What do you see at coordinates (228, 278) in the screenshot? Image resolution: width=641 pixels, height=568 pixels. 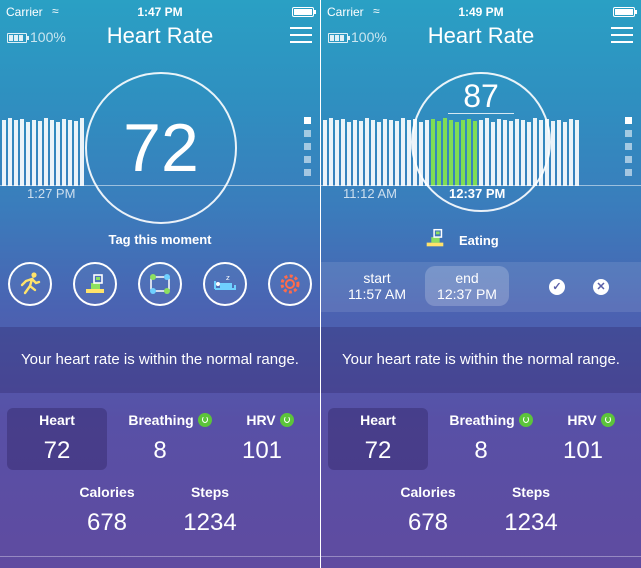 I see `svg-text: z` at bounding box center [228, 278].